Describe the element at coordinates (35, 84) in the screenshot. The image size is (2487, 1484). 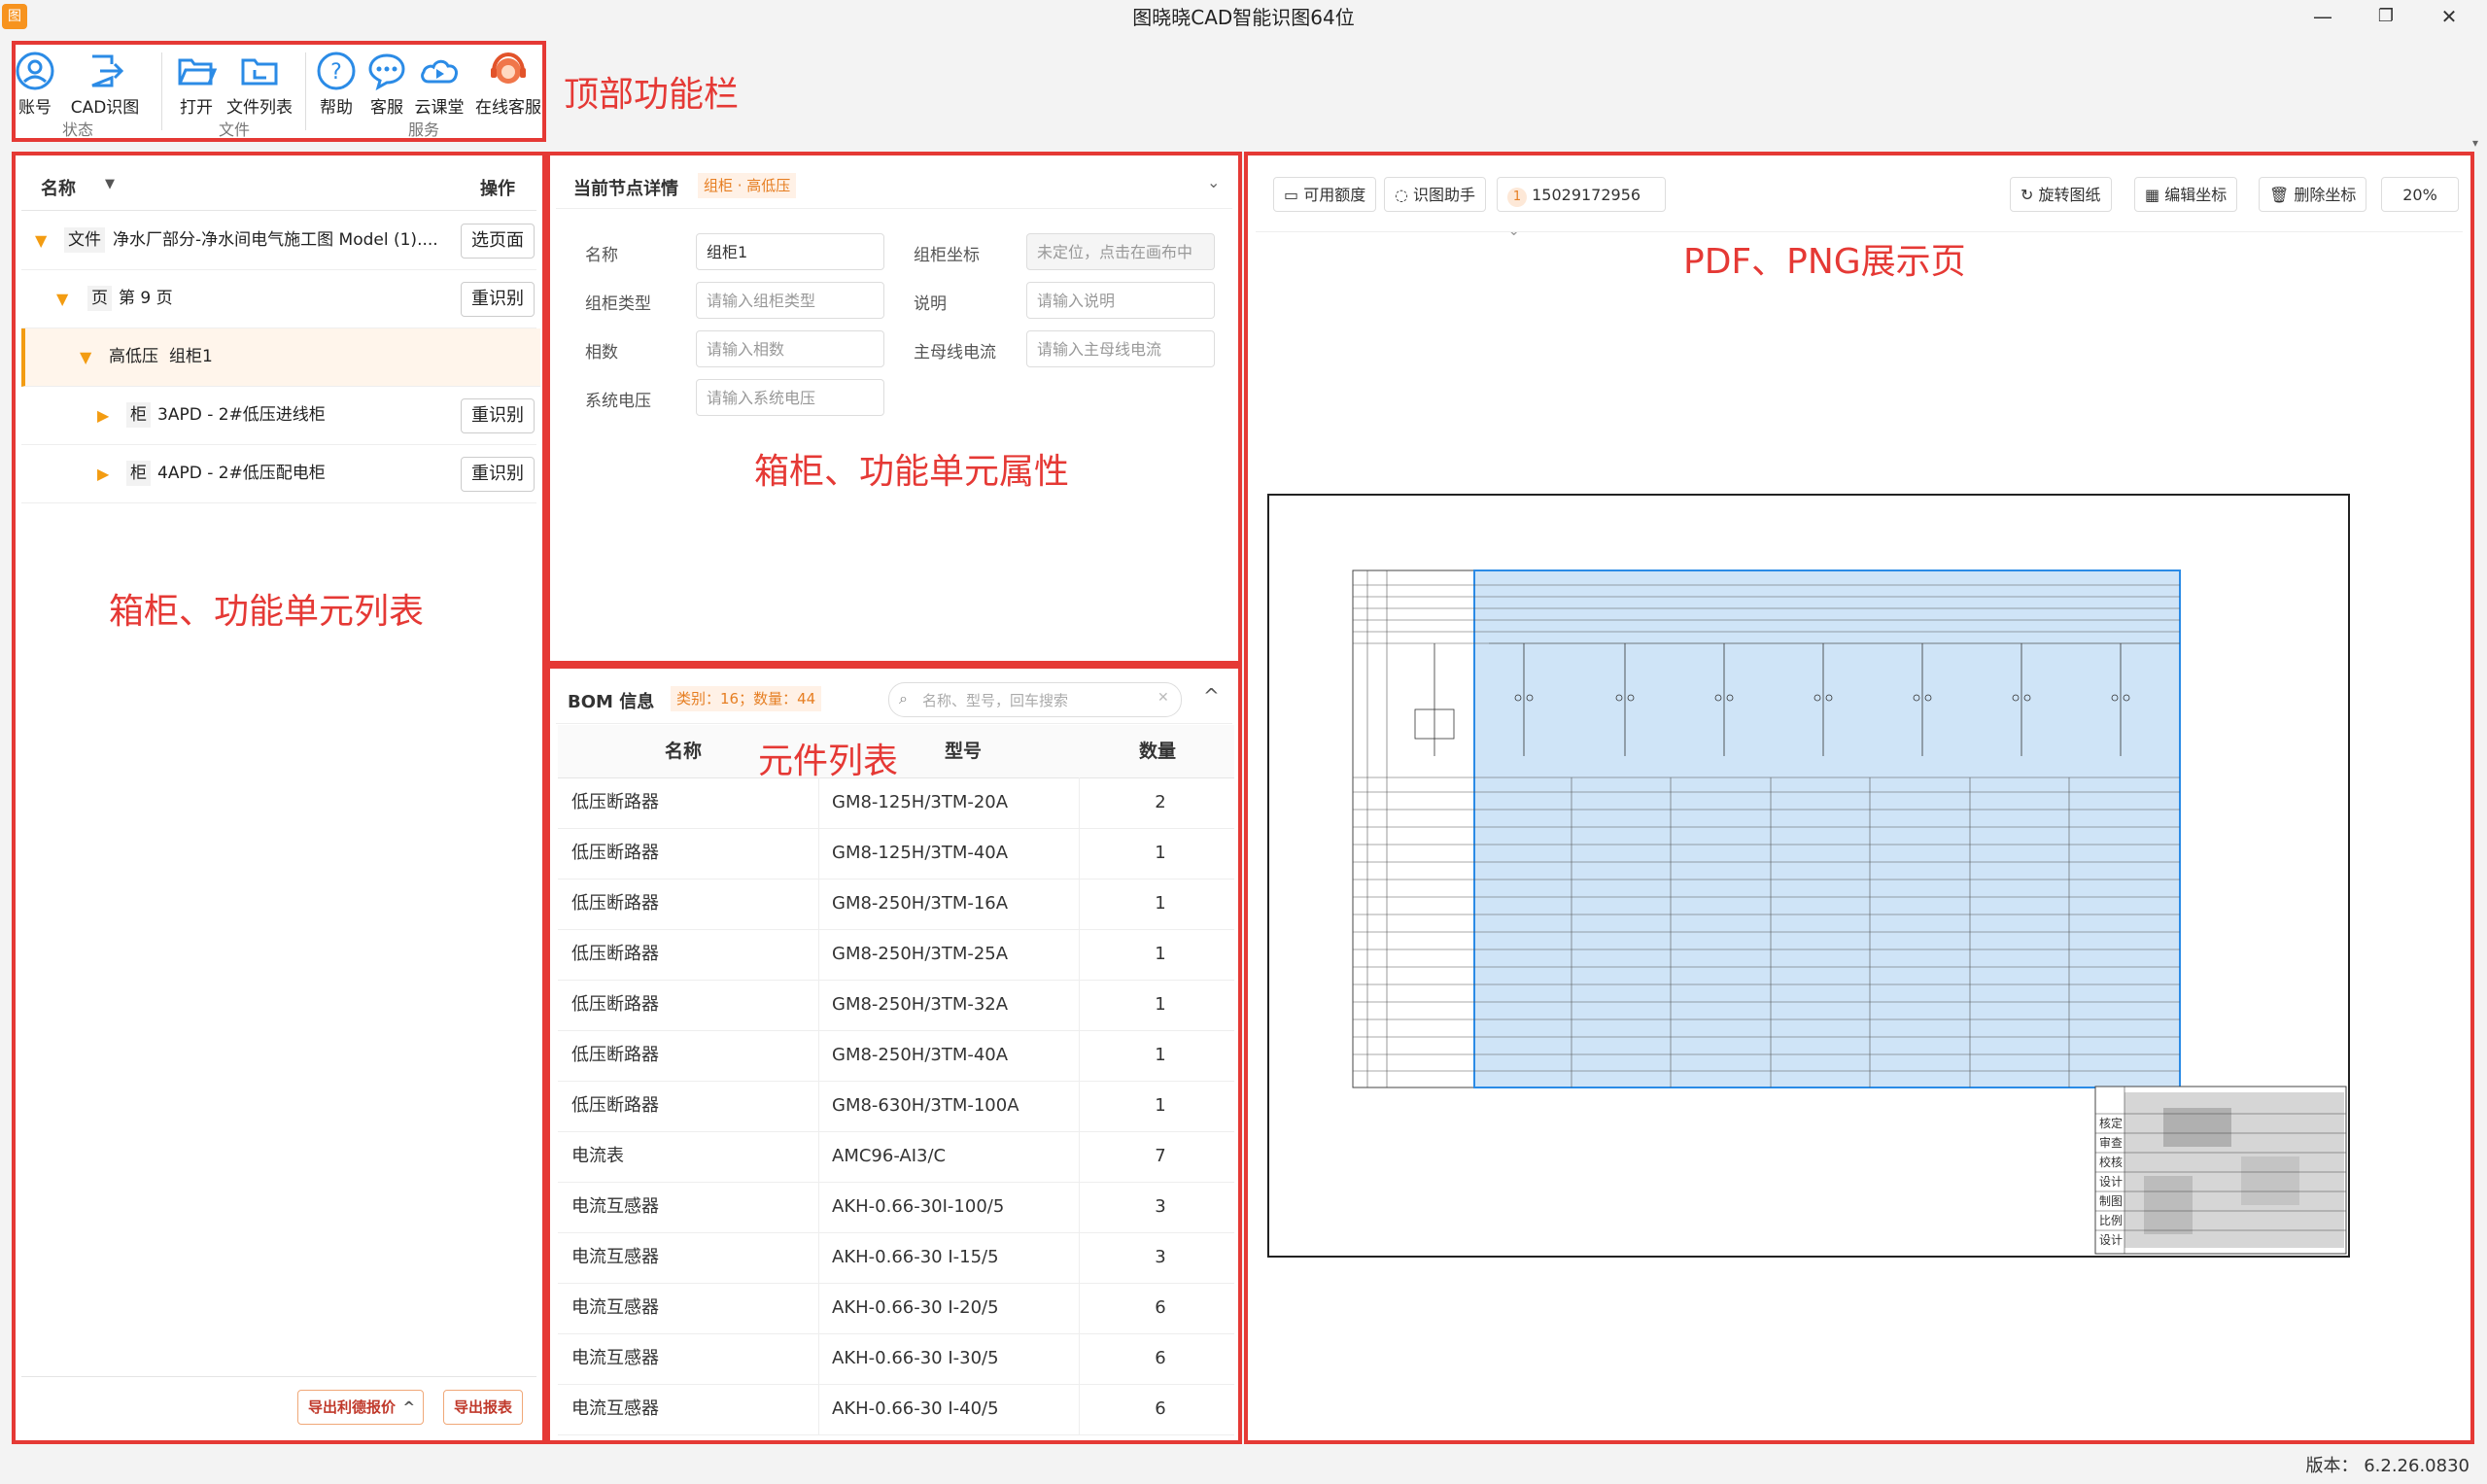
I see `toolbar-account-button: 账号` at that location.